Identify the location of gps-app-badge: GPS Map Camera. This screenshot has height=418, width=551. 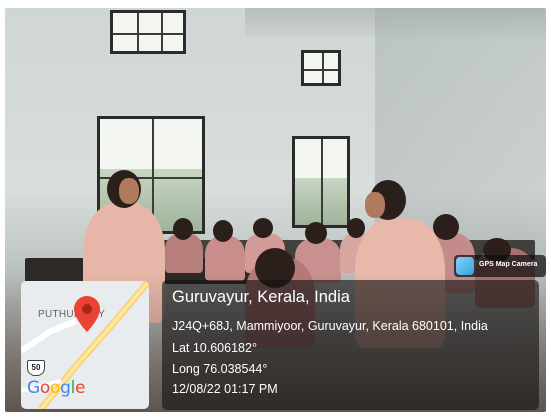
(500, 266).